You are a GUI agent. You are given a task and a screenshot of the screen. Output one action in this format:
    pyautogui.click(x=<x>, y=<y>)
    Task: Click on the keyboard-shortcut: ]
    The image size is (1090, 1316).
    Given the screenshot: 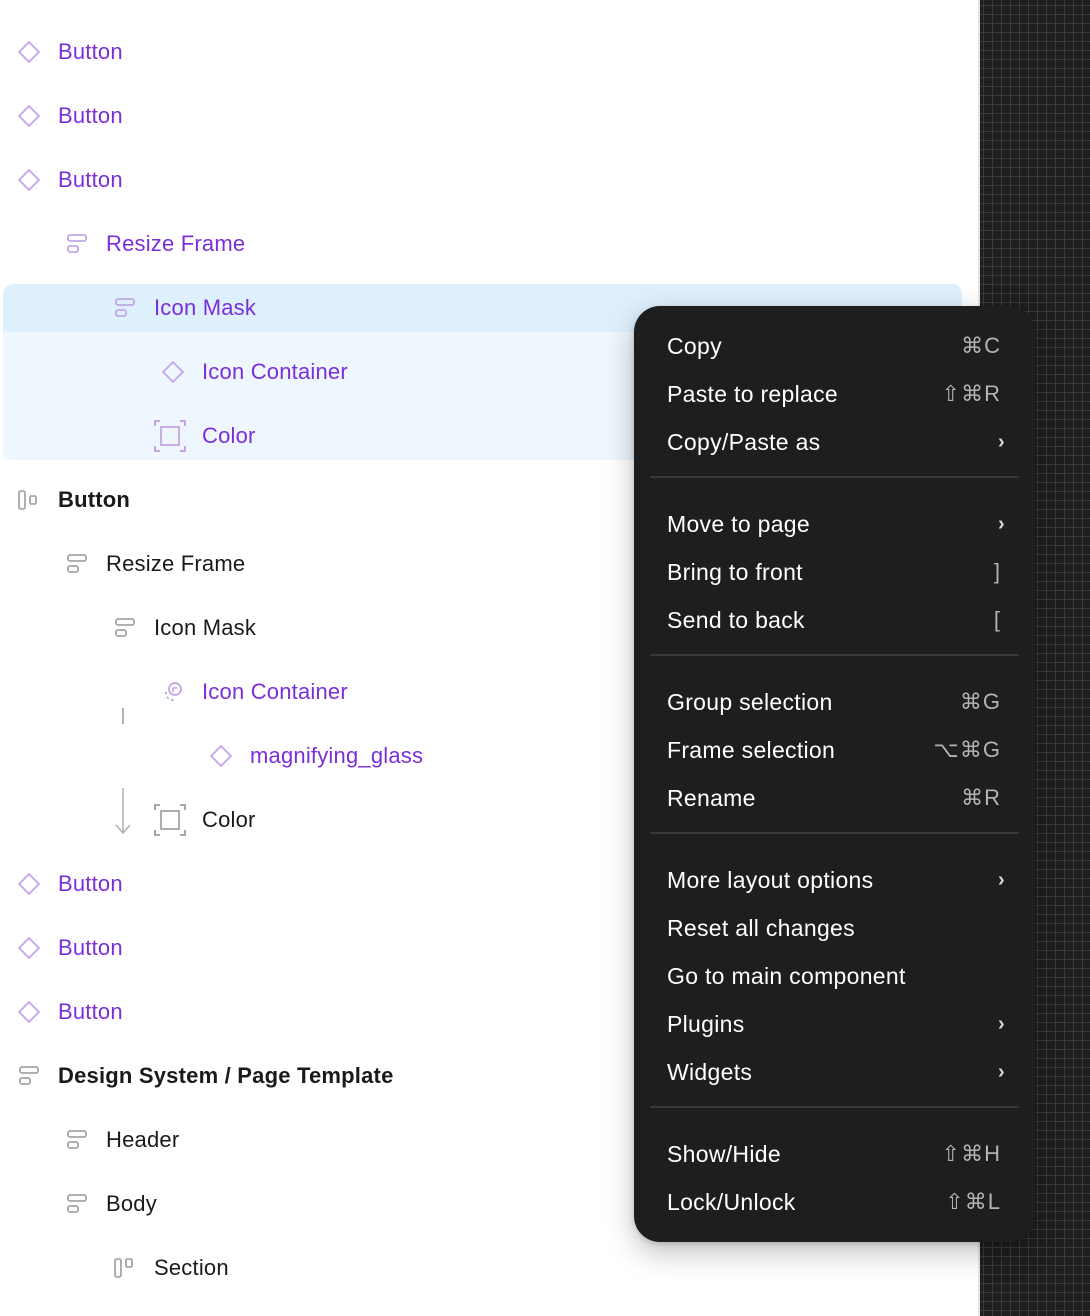 What is the action you would take?
    pyautogui.click(x=997, y=571)
    